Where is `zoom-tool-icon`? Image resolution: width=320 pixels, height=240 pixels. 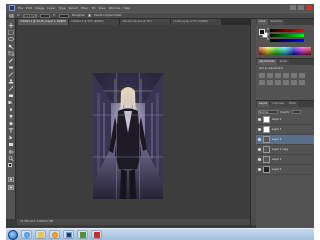
zoom-tool-icon is located at coordinates (11, 158).